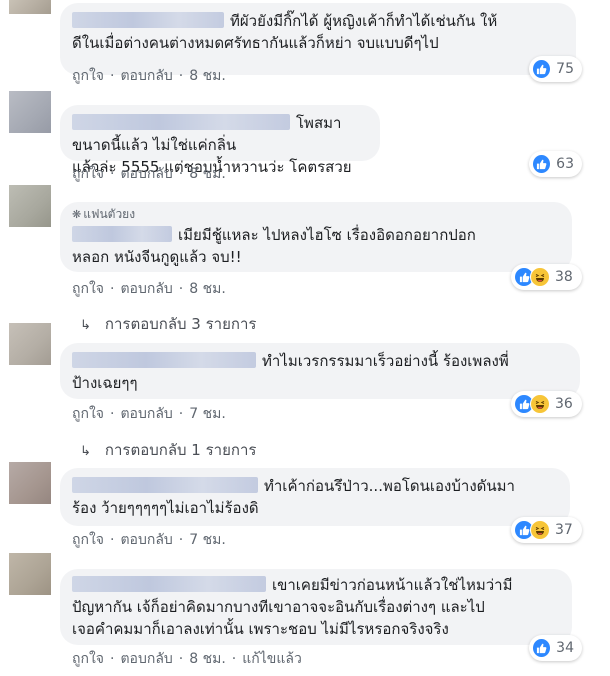 This screenshot has width=610, height=676. What do you see at coordinates (105, 383) in the screenshot?
I see `comment-text: ป้างเฉยๆๆ` at bounding box center [105, 383].